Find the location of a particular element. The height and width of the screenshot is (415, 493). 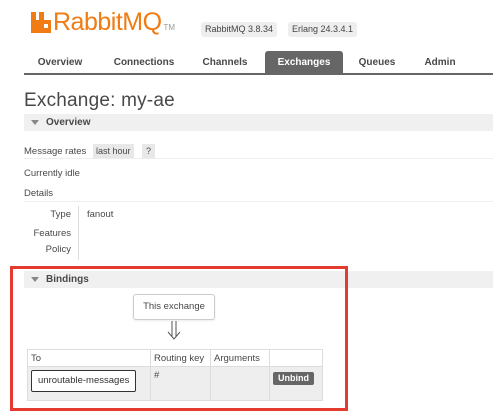

collapse-triangle-icon is located at coordinates (35, 122).